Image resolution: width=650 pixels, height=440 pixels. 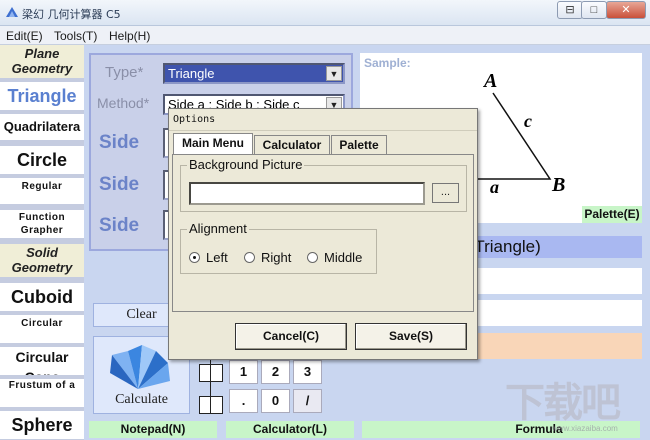 I want to click on nav-item-circular-cone: Circular Cone, so click(x=42, y=361).